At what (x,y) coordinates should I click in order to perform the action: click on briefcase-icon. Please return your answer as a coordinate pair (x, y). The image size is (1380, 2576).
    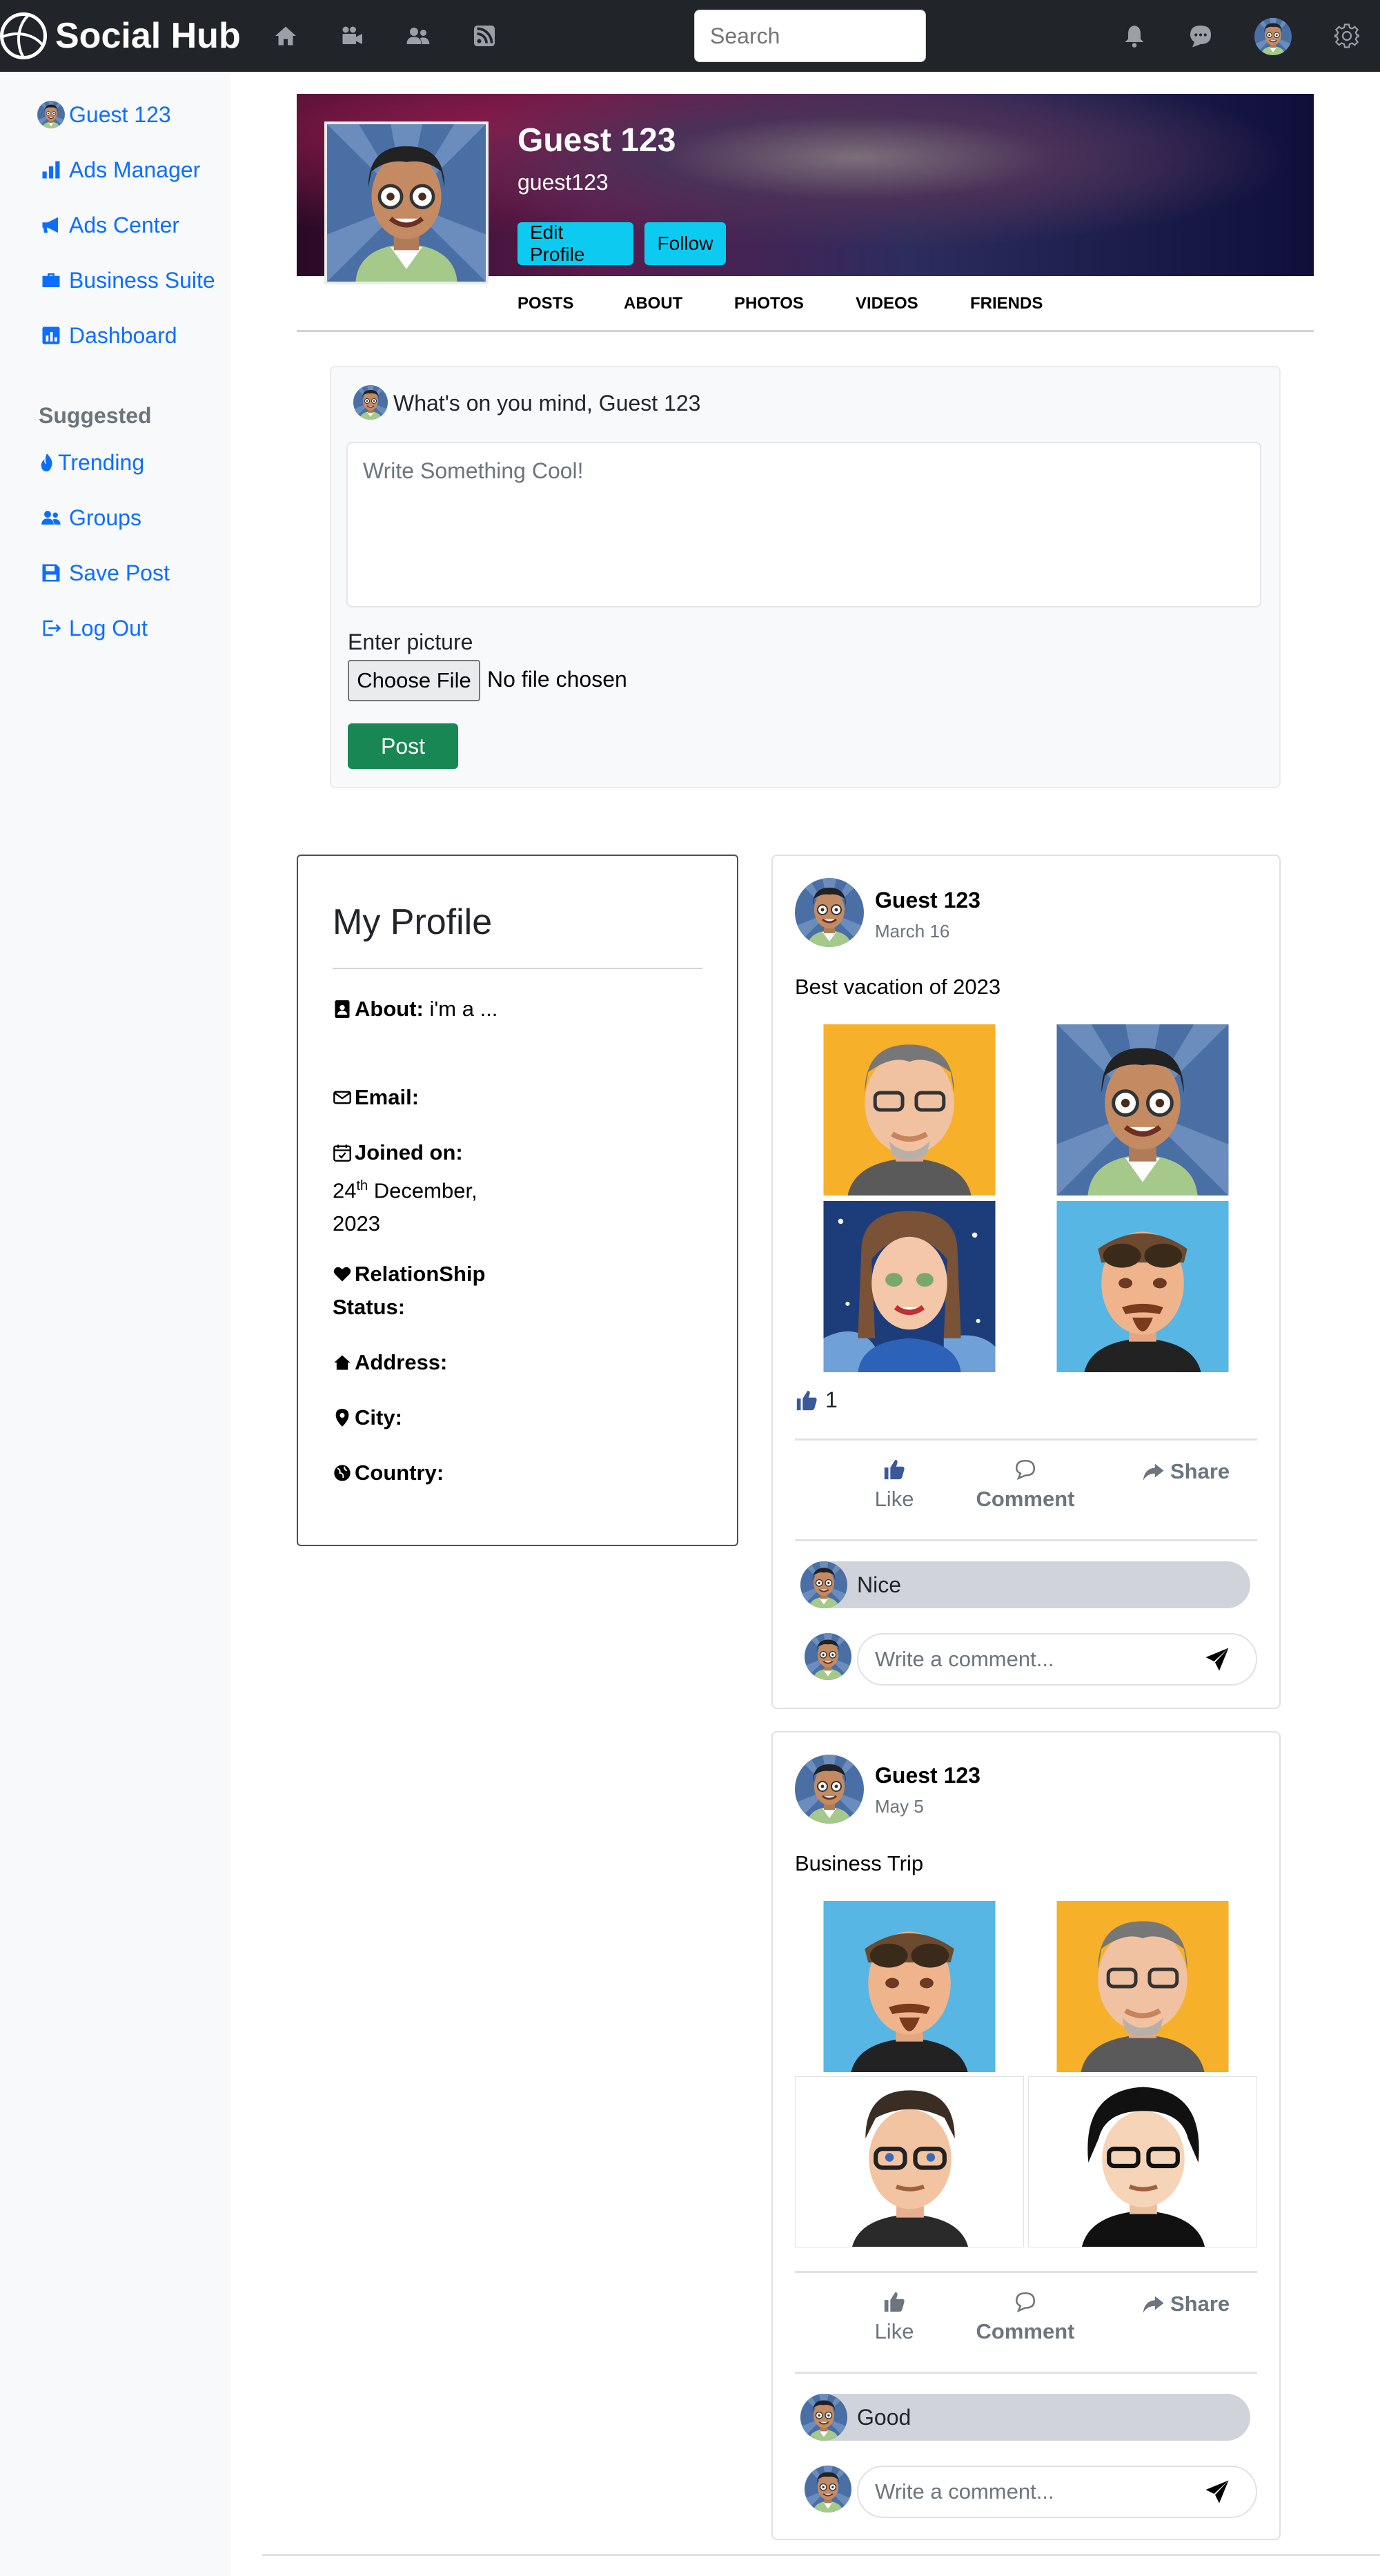
    Looking at the image, I should click on (51, 280).